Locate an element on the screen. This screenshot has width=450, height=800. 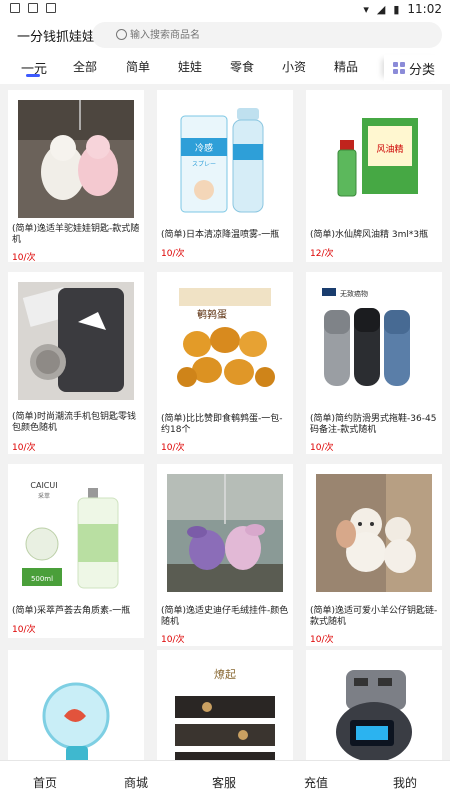
svg-text: 采萃 is located at coordinates (44, 496).